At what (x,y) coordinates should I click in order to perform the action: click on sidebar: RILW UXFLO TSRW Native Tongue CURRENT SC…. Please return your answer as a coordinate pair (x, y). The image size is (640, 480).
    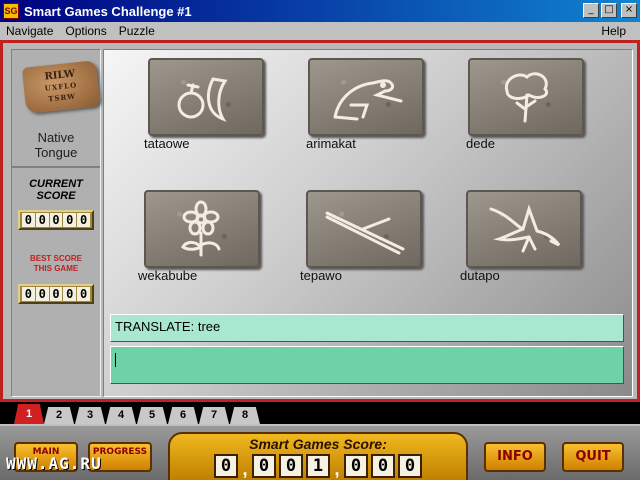
    Looking at the image, I should click on (56, 223).